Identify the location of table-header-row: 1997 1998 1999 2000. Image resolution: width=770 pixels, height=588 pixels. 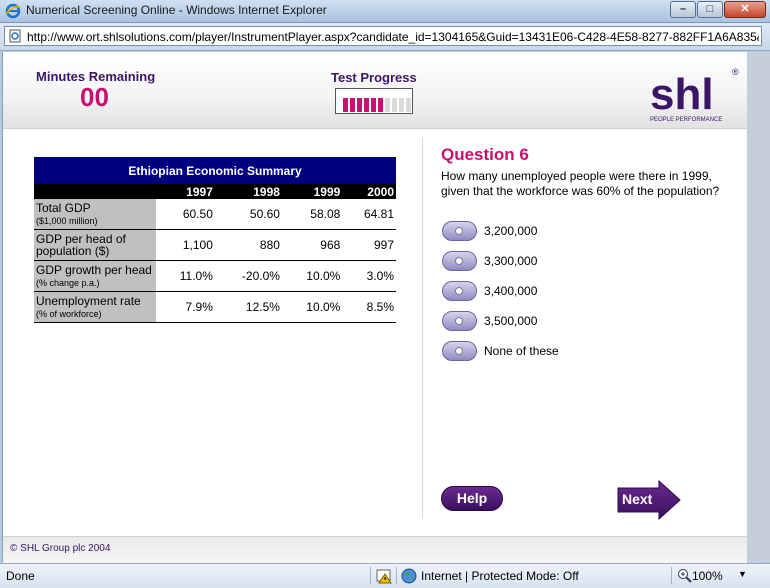
(215, 191).